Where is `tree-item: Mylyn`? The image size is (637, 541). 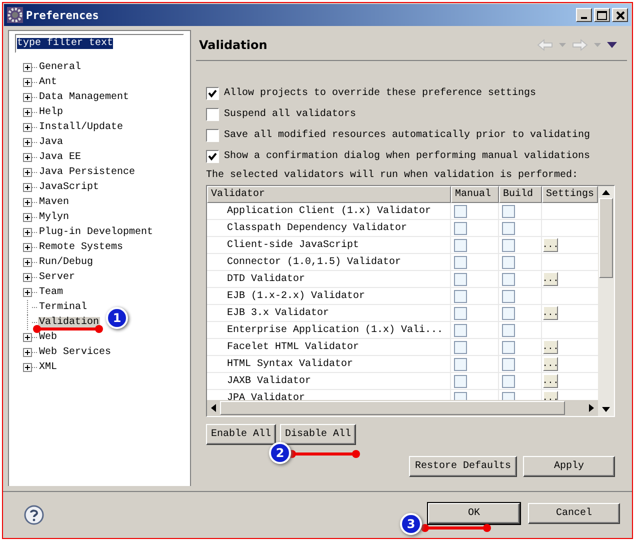 tree-item: Mylyn is located at coordinates (54, 217).